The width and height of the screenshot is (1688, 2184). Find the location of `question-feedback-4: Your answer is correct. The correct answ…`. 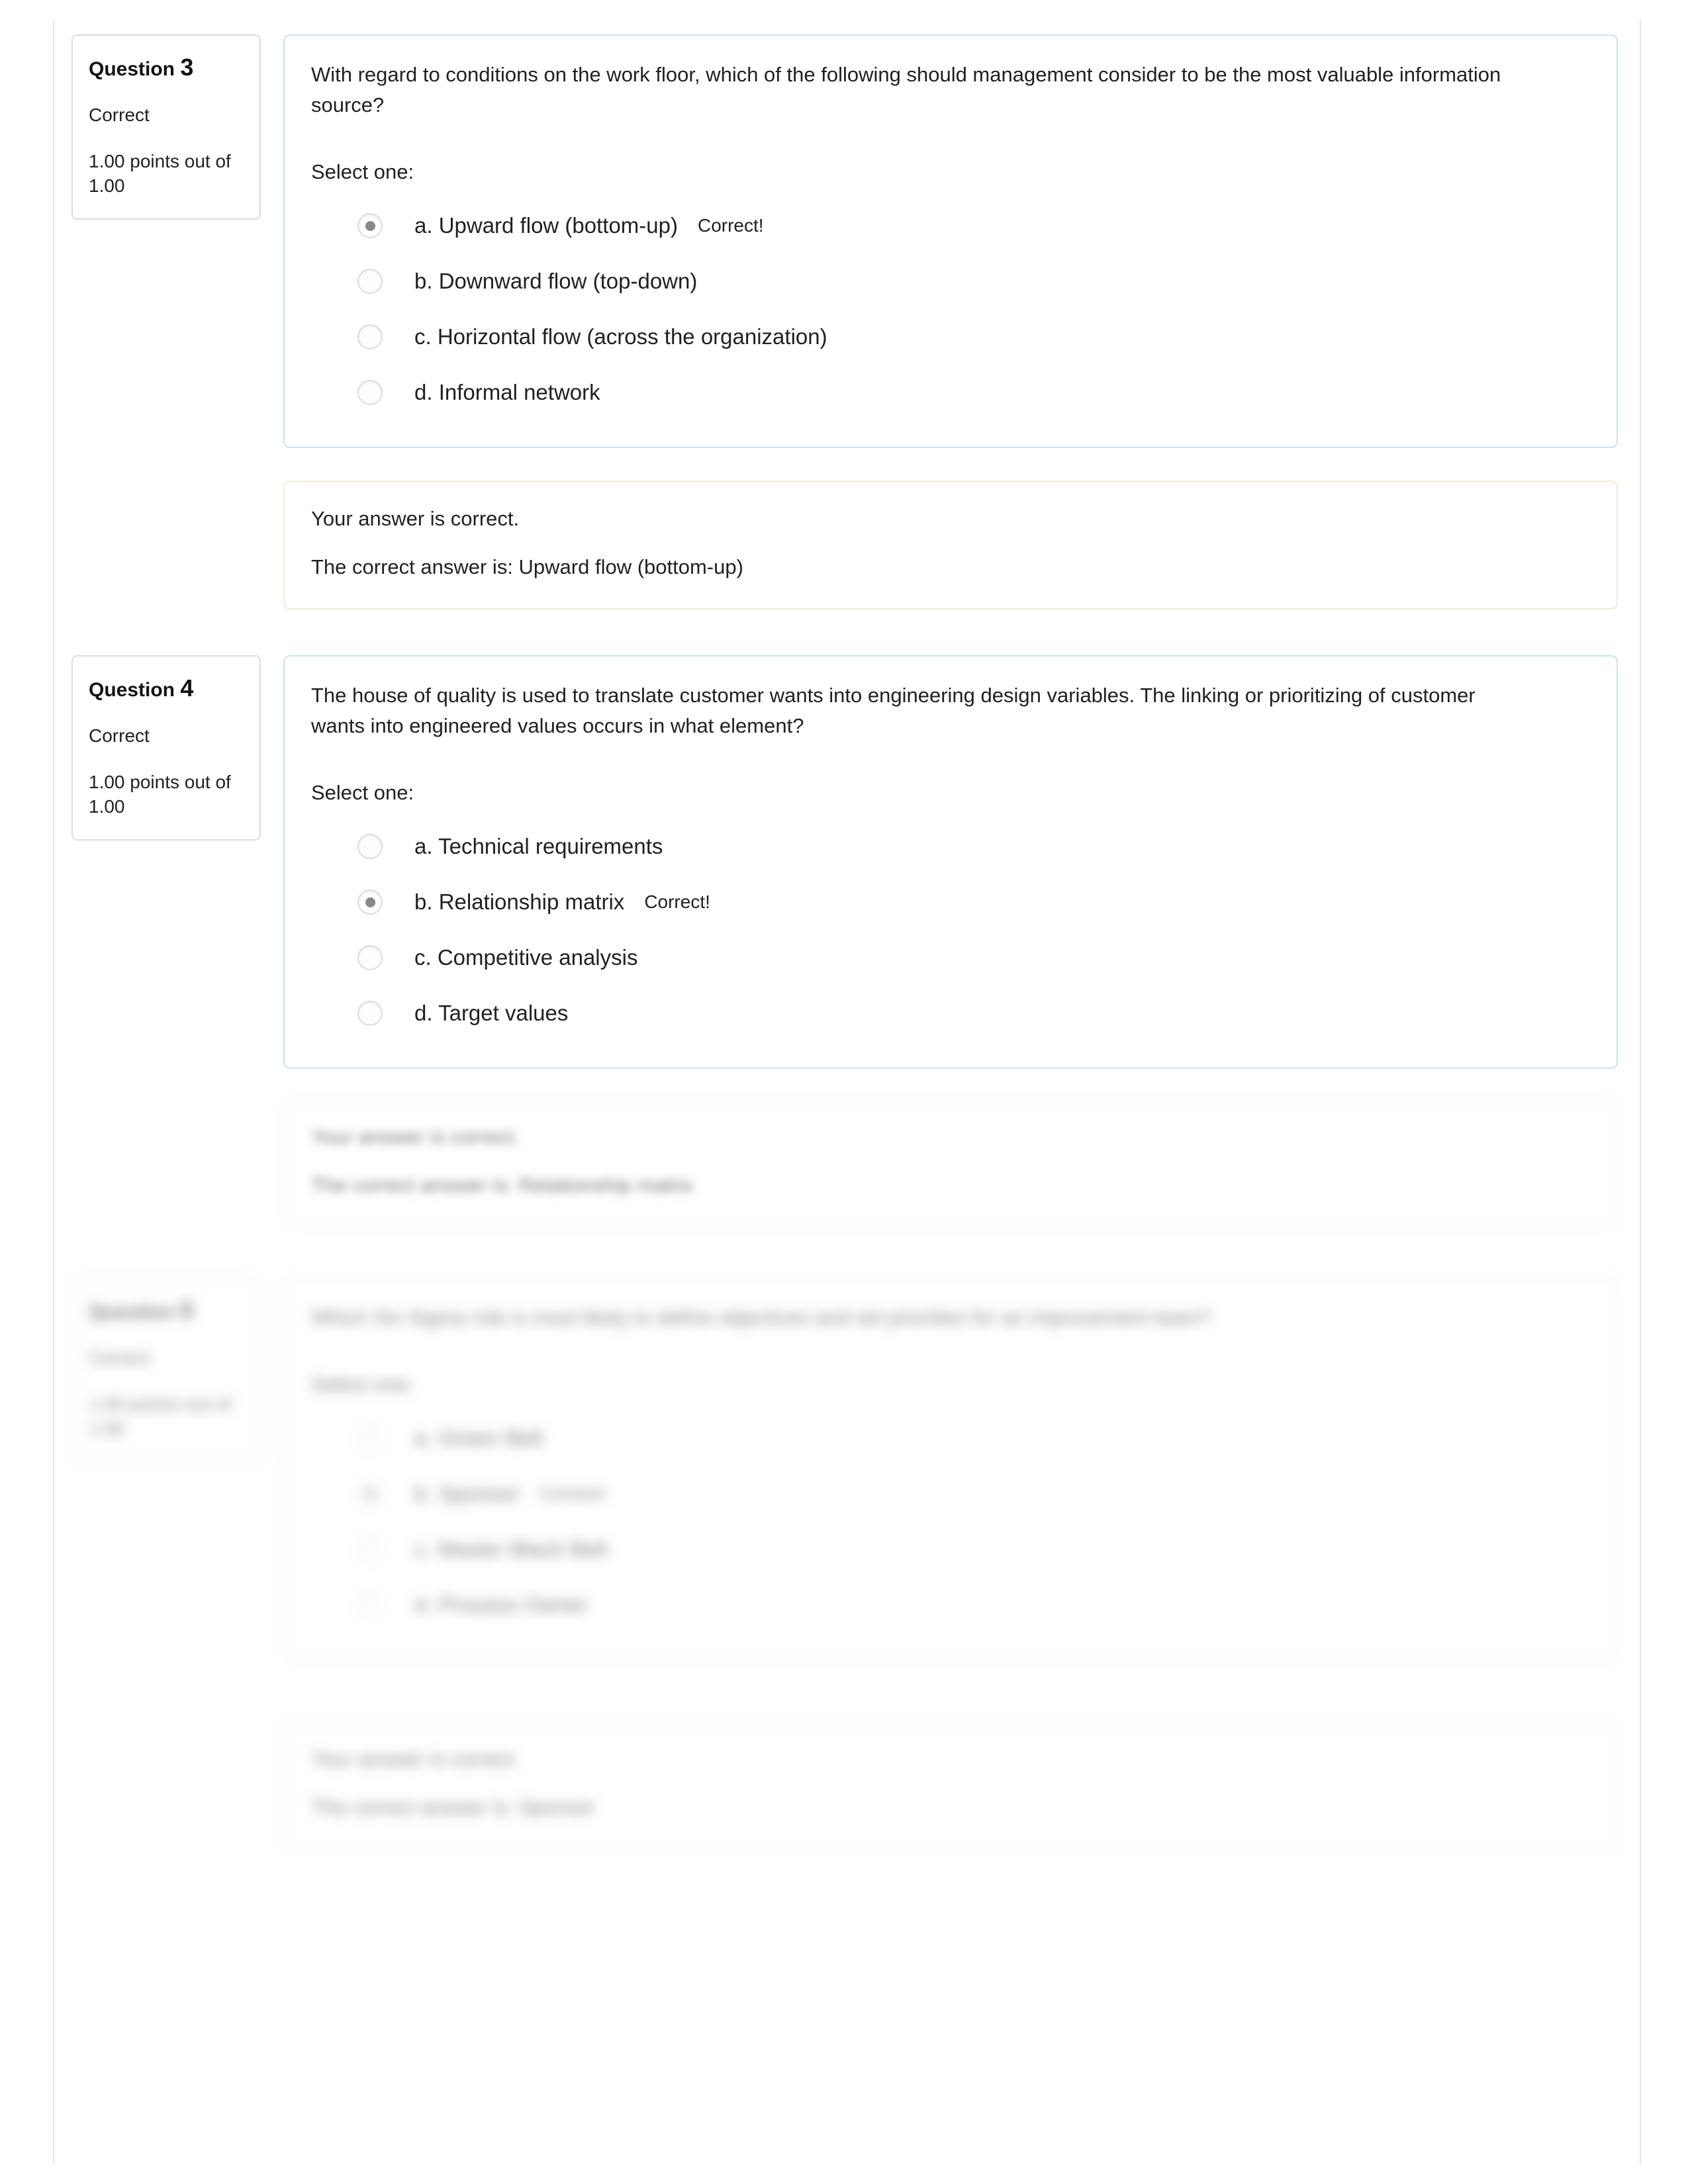

question-feedback-4: Your answer is correct. The correct answ… is located at coordinates (950, 1163).